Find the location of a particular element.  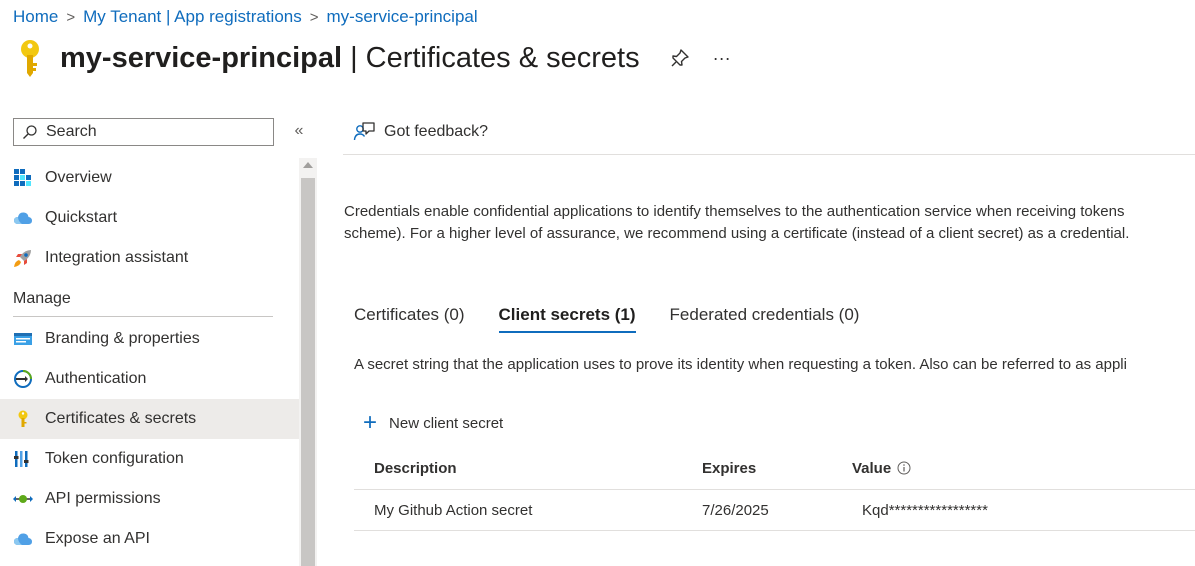

breadcrumb-current-link: my-service-principal is located at coordinates (402, 17).